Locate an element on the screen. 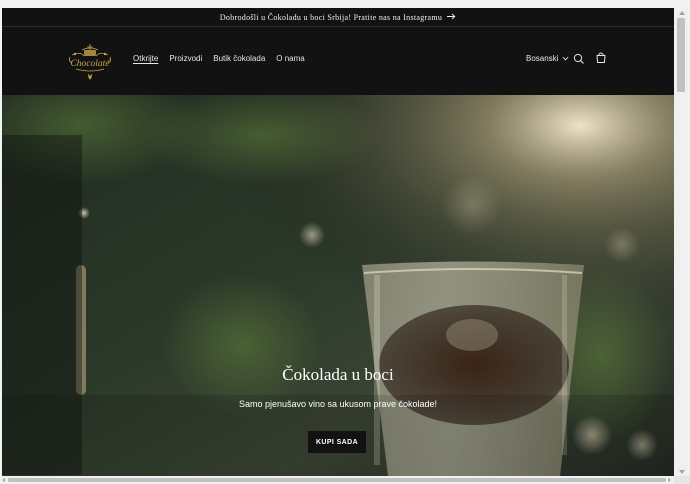 The height and width of the screenshot is (484, 690). language-label: Bosanski is located at coordinates (542, 58).